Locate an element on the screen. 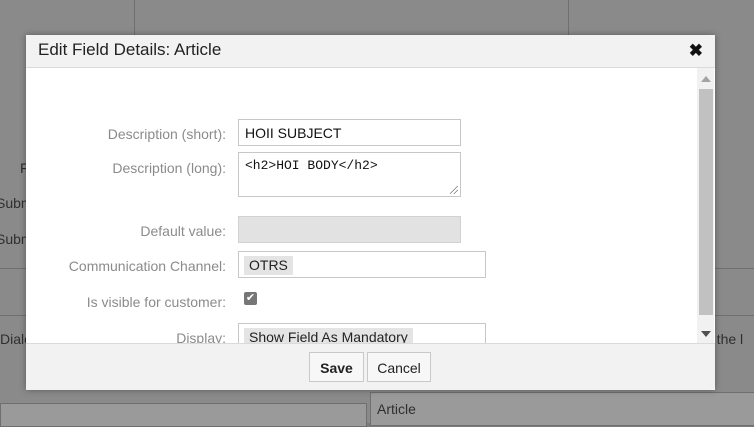 The image size is (754, 427). scroll-up-icon is located at coordinates (706, 79).